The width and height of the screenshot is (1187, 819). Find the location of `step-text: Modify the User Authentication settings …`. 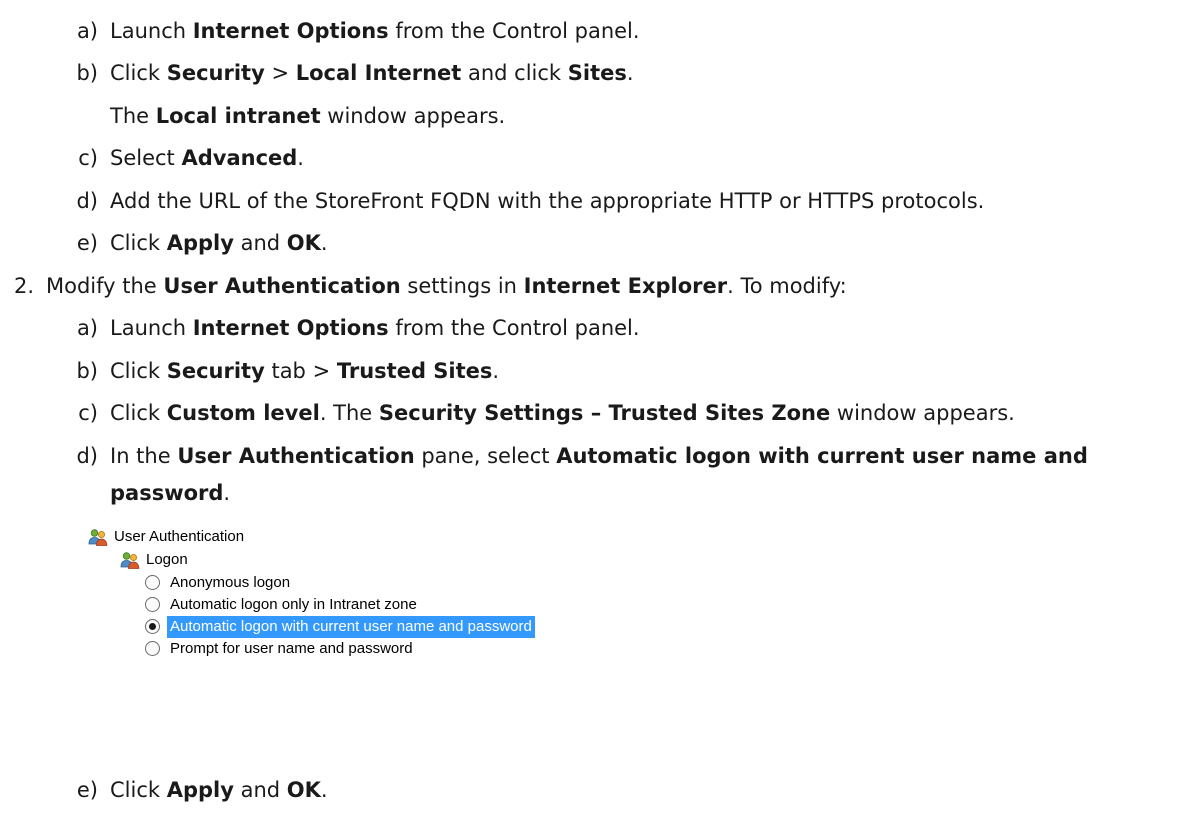

step-text: Modify the User Authentication settings … is located at coordinates (446, 286).